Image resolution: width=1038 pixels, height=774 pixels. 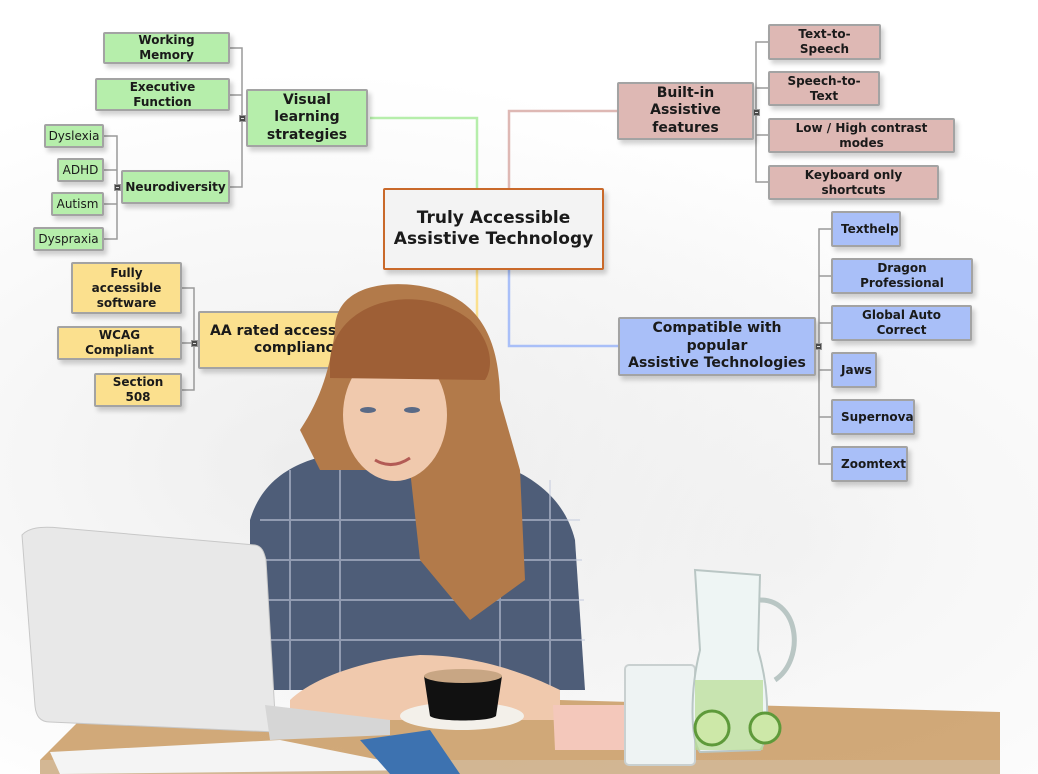 I want to click on glass, so click(x=660, y=715).